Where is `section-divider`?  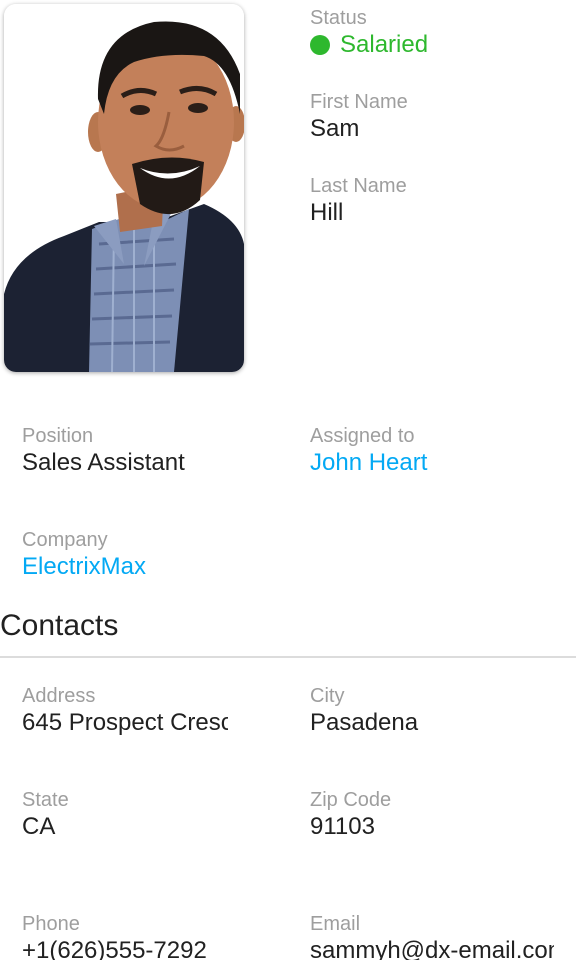
section-divider is located at coordinates (288, 657).